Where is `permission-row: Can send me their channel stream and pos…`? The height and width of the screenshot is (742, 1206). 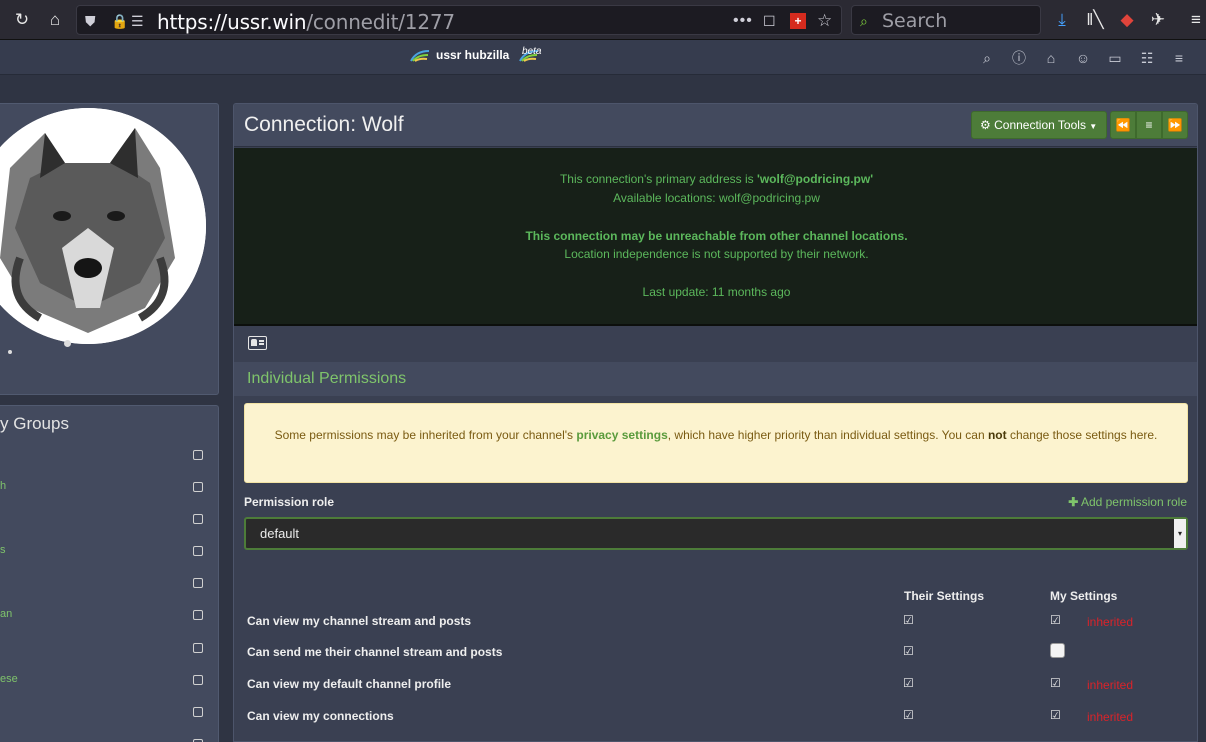
permission-row: Can send me their channel stream and pos… is located at coordinates (715, 653).